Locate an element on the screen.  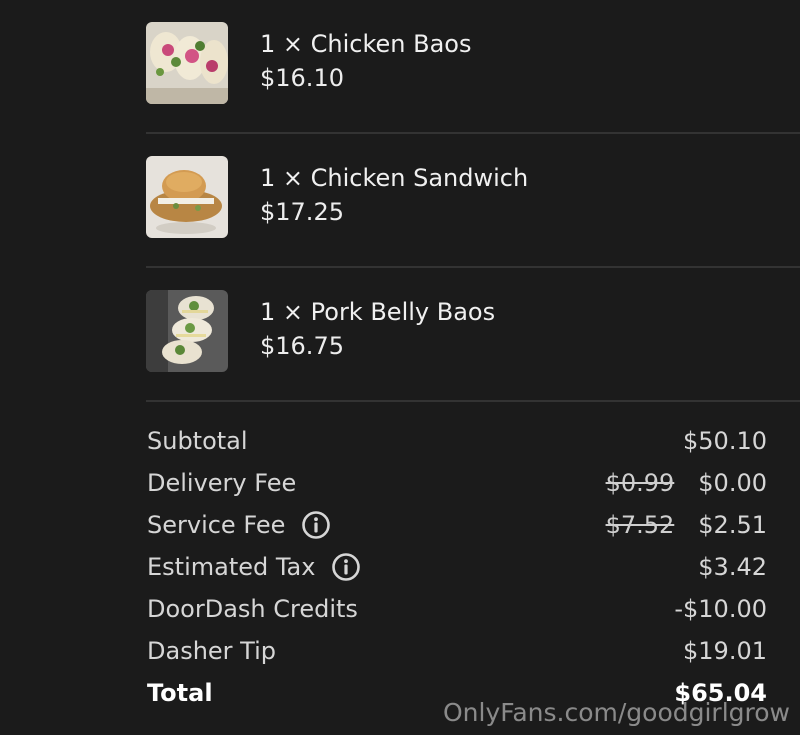
item-price: $17.25 is located at coordinates (302, 212).